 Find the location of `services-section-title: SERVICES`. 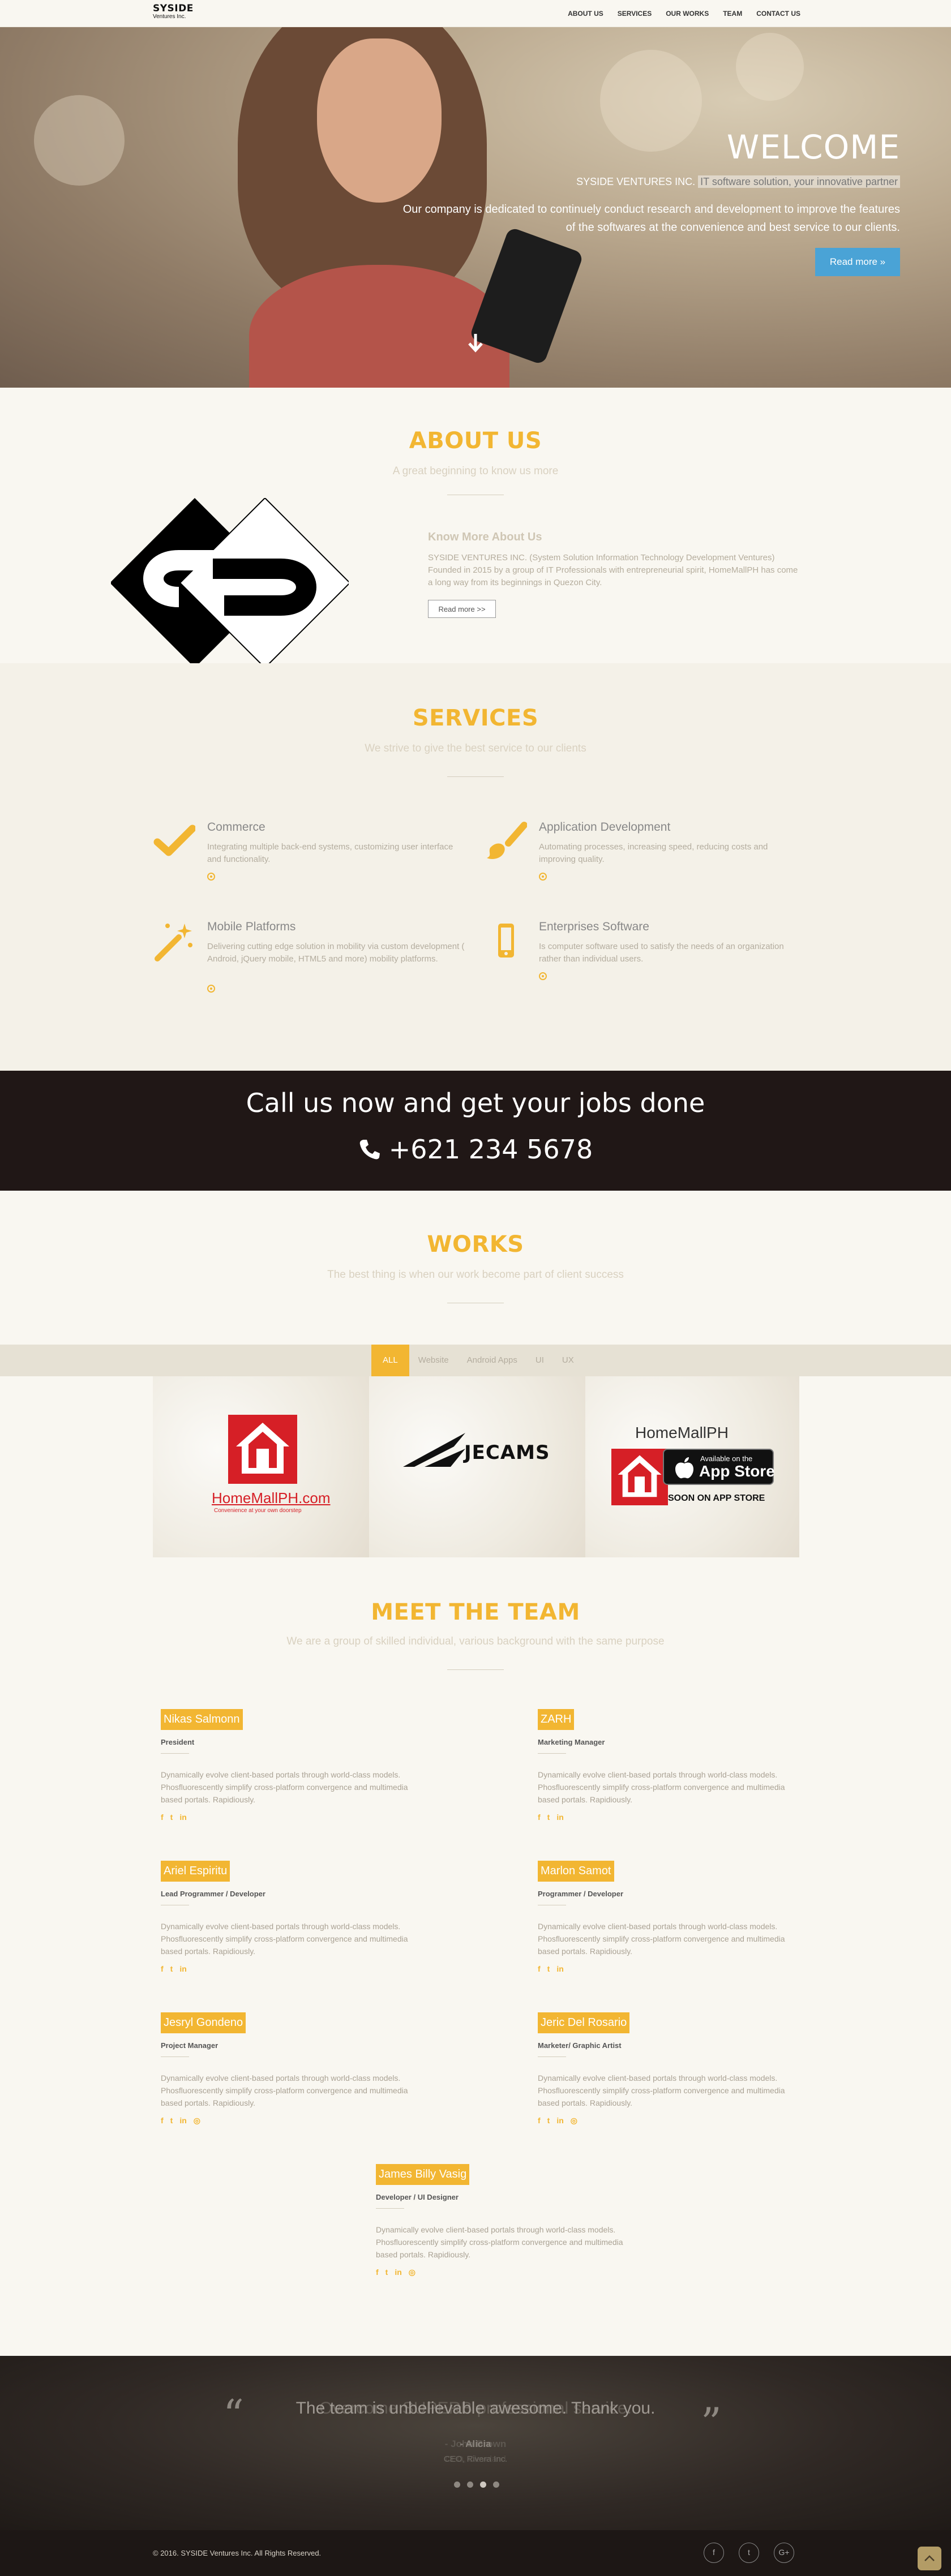

services-section-title: SERVICES is located at coordinates (475, 718).